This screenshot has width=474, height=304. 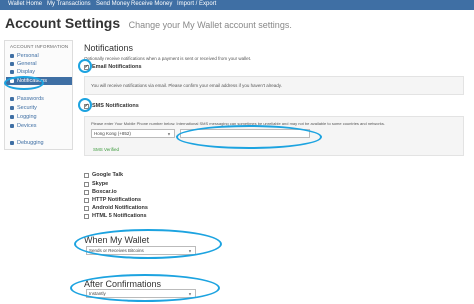 What do you see at coordinates (63, 23) in the screenshot?
I see `page-title: Account Settings` at bounding box center [63, 23].